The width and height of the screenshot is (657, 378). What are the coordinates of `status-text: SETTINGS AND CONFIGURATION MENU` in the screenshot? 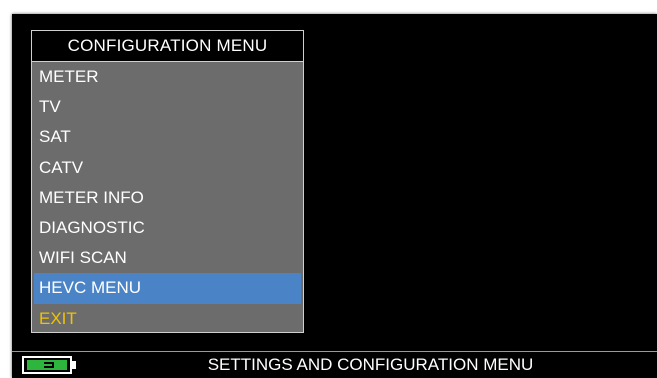 It's located at (370, 364).